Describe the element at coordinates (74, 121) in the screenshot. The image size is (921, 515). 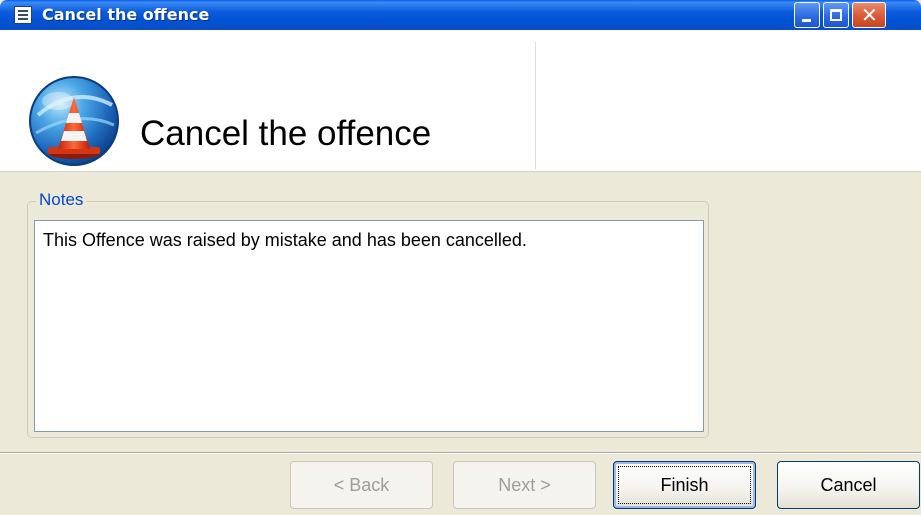
I see `traffic-cone-globe-icon` at that location.